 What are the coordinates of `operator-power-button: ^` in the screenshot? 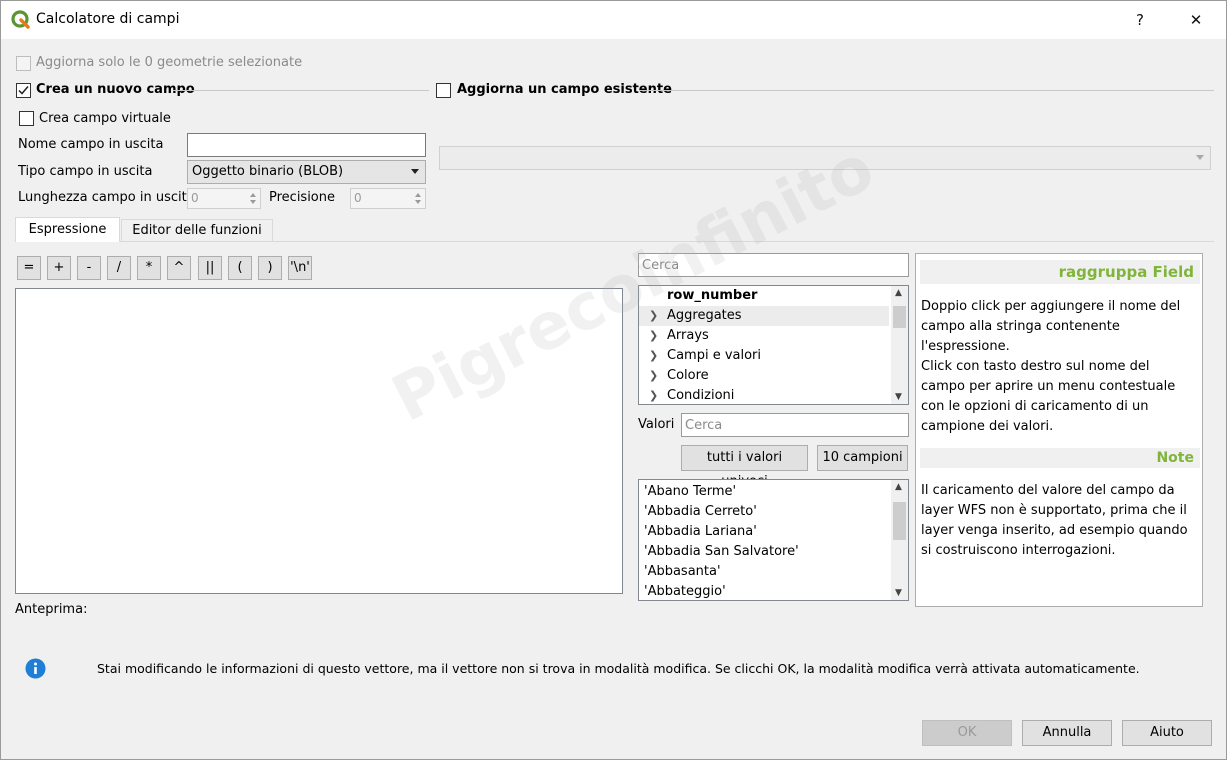 It's located at (179, 268).